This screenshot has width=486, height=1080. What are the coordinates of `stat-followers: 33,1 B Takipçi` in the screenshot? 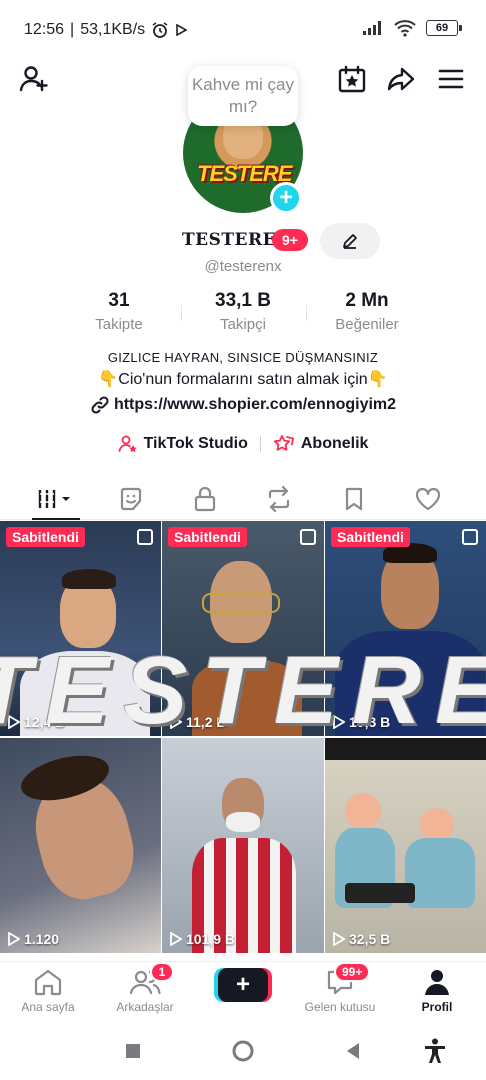 It's located at (243, 311).